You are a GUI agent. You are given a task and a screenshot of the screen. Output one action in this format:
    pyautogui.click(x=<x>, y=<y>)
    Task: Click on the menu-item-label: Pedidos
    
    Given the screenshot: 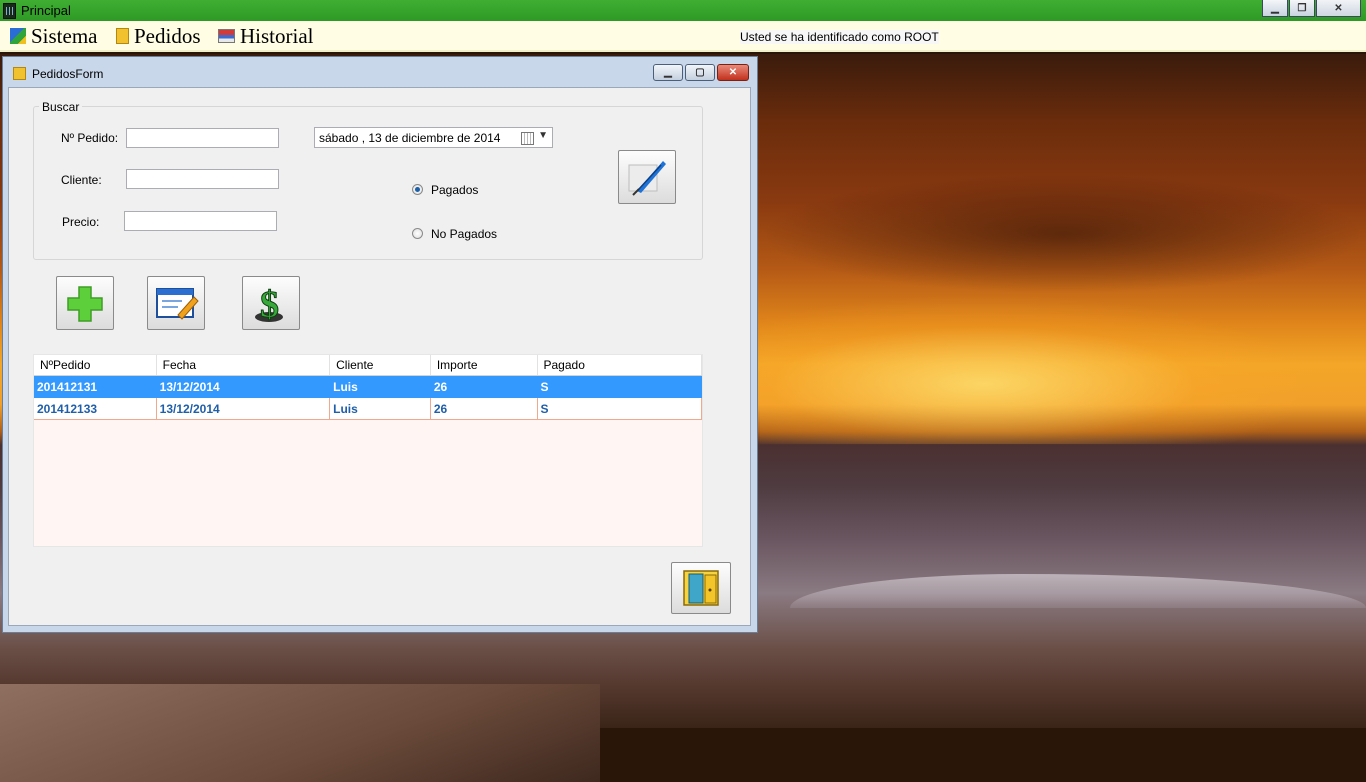 What is the action you would take?
    pyautogui.click(x=167, y=35)
    